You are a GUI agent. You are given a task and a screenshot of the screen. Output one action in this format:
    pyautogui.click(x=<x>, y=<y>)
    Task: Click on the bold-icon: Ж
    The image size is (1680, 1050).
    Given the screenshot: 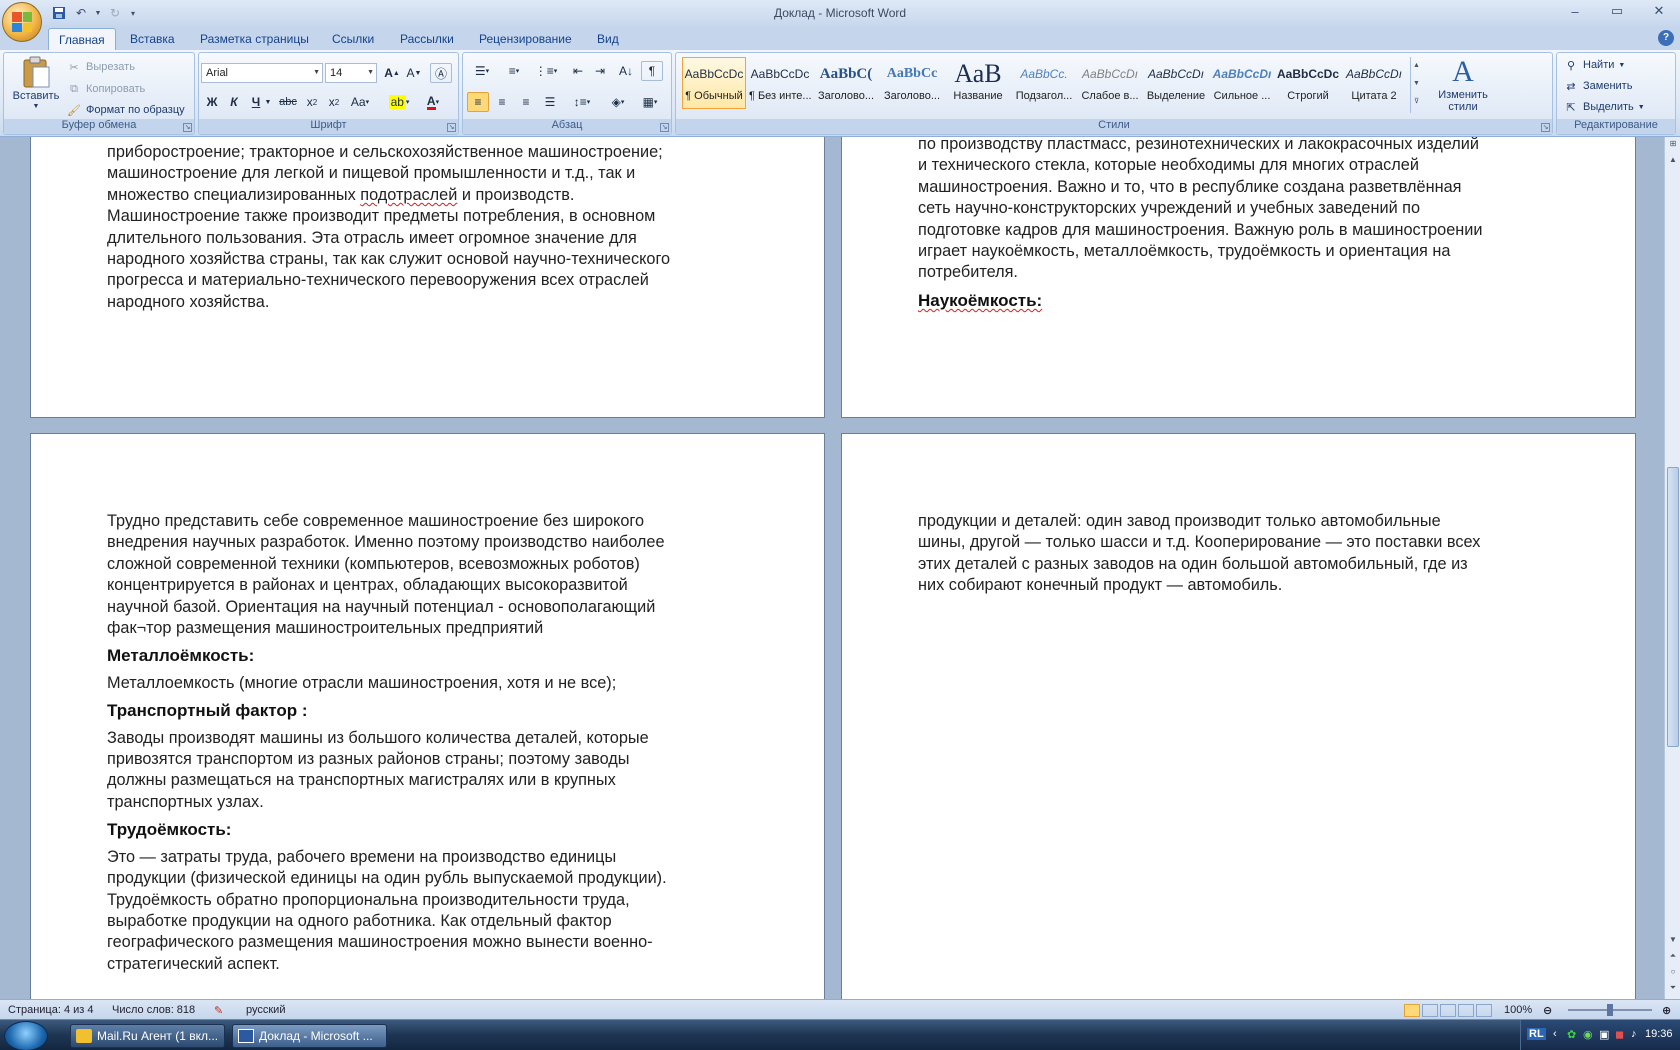 What is the action you would take?
    pyautogui.click(x=212, y=102)
    